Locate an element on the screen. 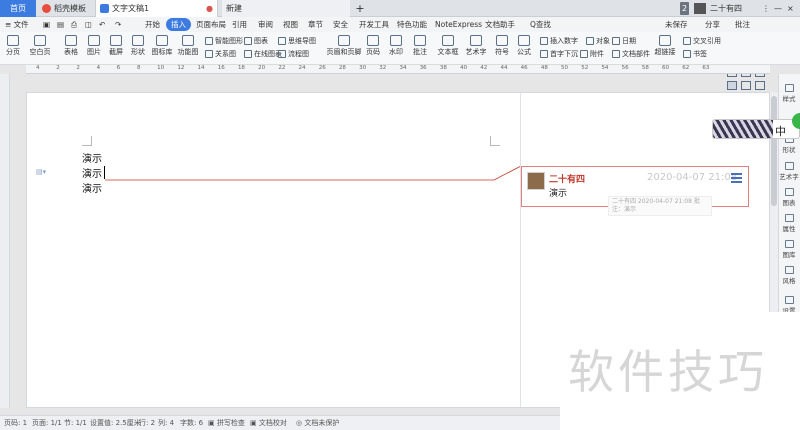 This screenshot has height=430, width=800. panel-properties: 属性 is located at coordinates (789, 223).